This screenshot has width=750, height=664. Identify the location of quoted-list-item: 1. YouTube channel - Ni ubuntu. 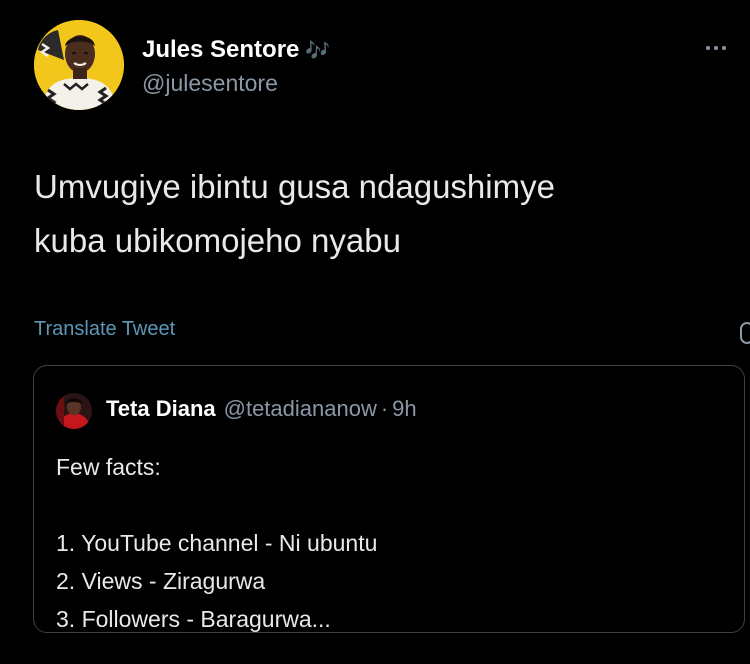
(217, 543).